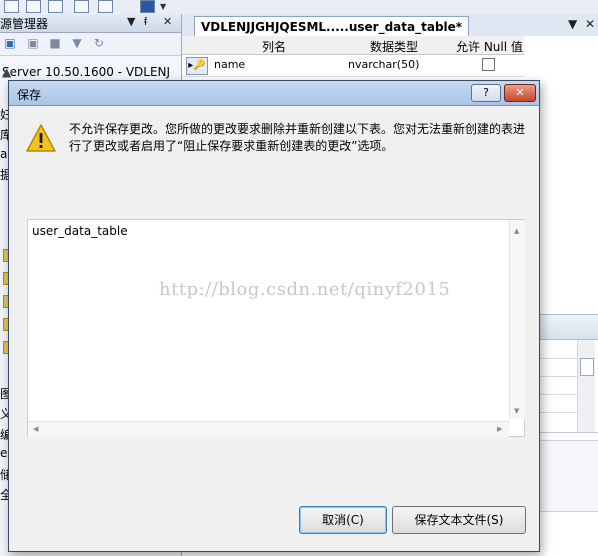 The height and width of the screenshot is (556, 598). I want to click on server-node: Server 10.50.1600 - VDLENJ ▲, so click(90, 72).